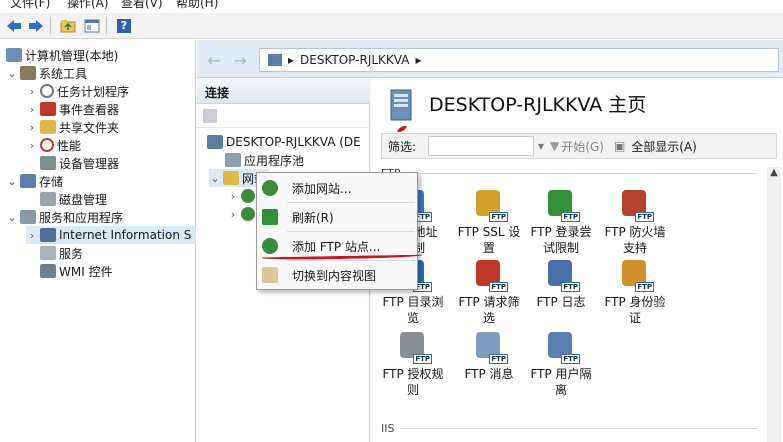 The height and width of the screenshot is (442, 783). Describe the element at coordinates (337, 275) in the screenshot. I see `menu-item-switch-content-view: 切换到内容视图` at that location.